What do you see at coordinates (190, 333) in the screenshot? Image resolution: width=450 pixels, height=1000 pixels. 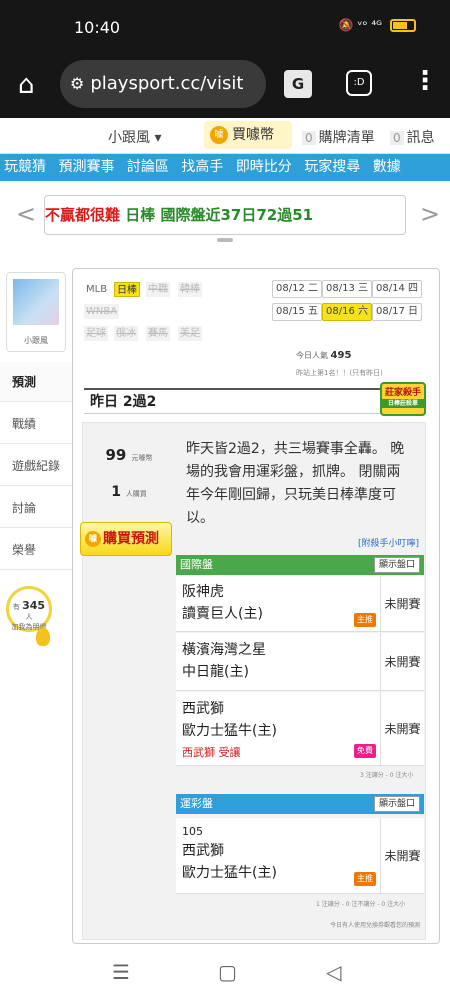 I see `league-nfl: 美足` at bounding box center [190, 333].